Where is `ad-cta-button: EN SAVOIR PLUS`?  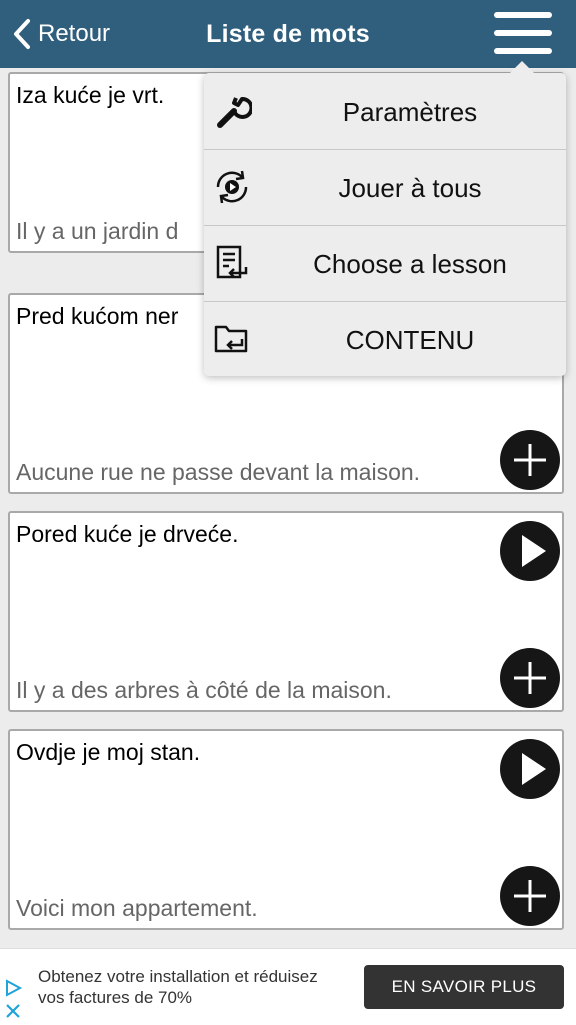
ad-cta-button: EN SAVOIR PLUS is located at coordinates (464, 987).